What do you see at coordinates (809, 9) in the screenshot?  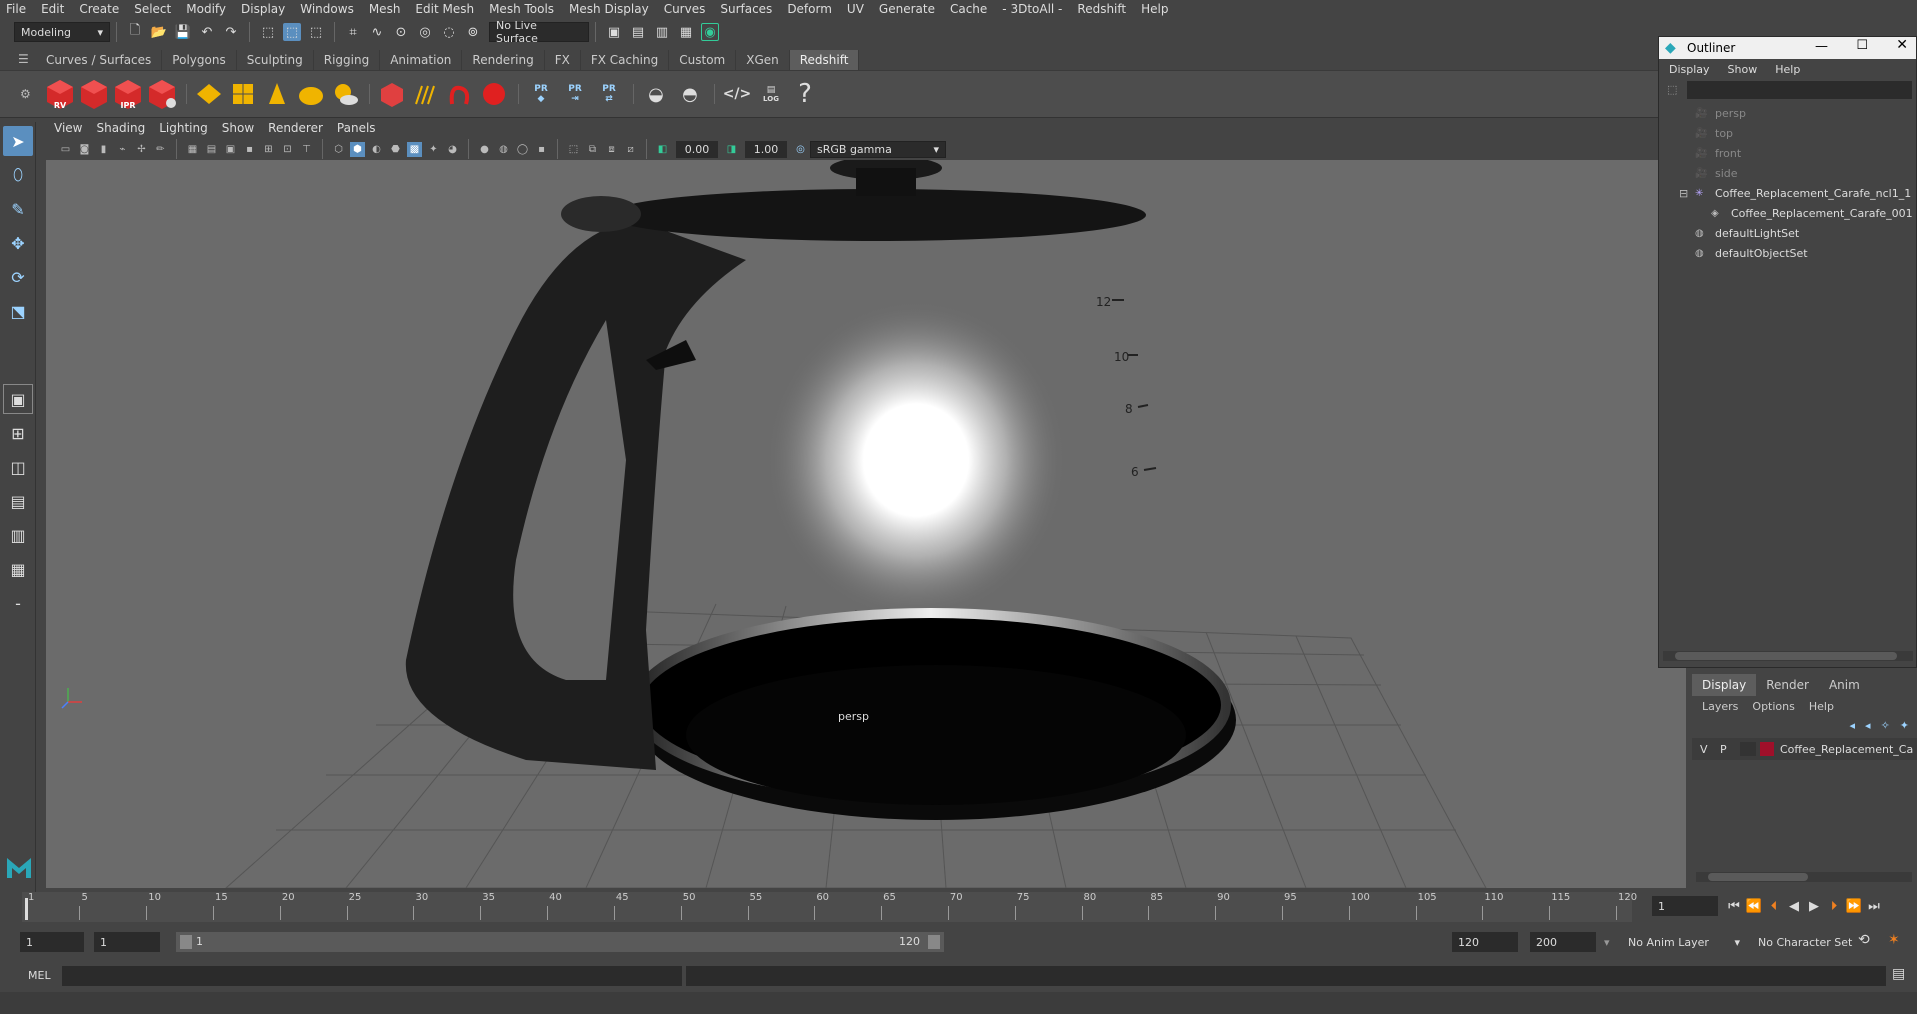 I see `menu-deform: Deform` at bounding box center [809, 9].